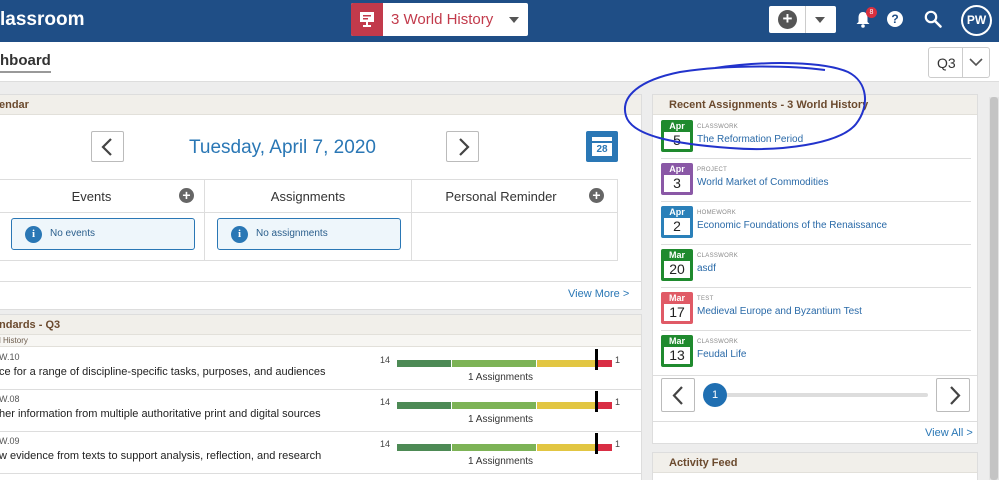 The image size is (999, 480). Describe the element at coordinates (933, 19) in the screenshot. I see `search-icon` at that location.